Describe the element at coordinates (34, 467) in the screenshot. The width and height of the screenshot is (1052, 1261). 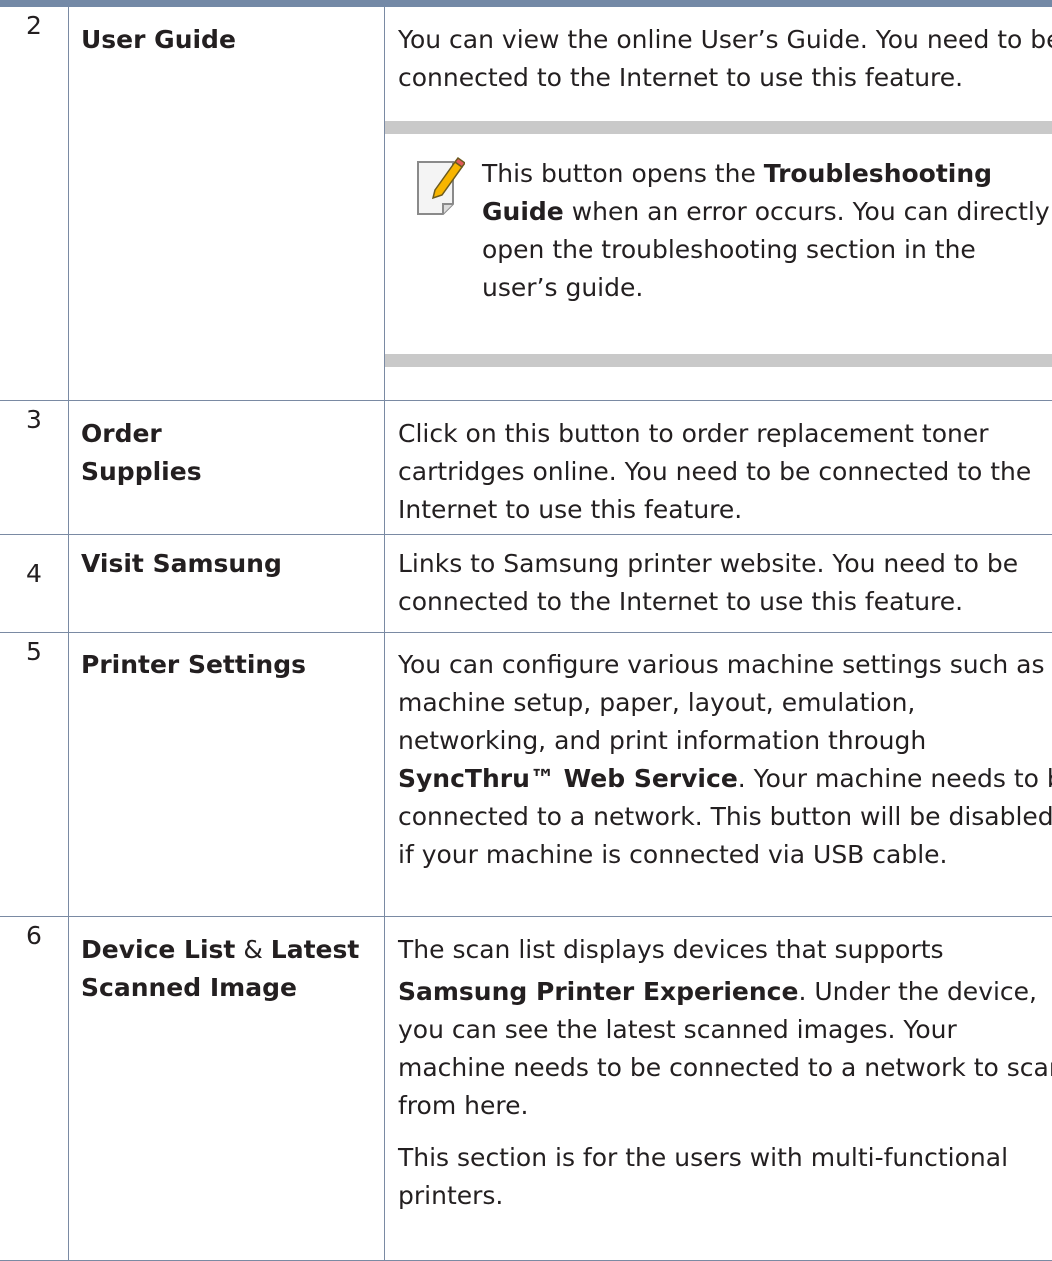
I see `row-number: 3` at that location.